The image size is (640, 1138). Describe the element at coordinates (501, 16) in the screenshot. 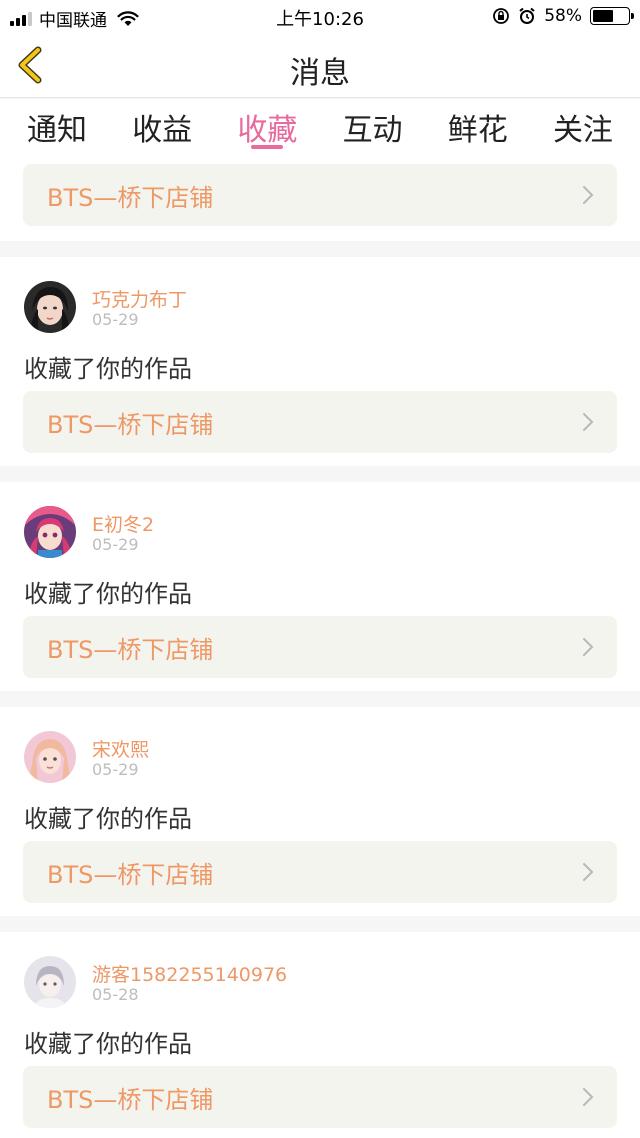

I see `rotation-lock-icon` at that location.